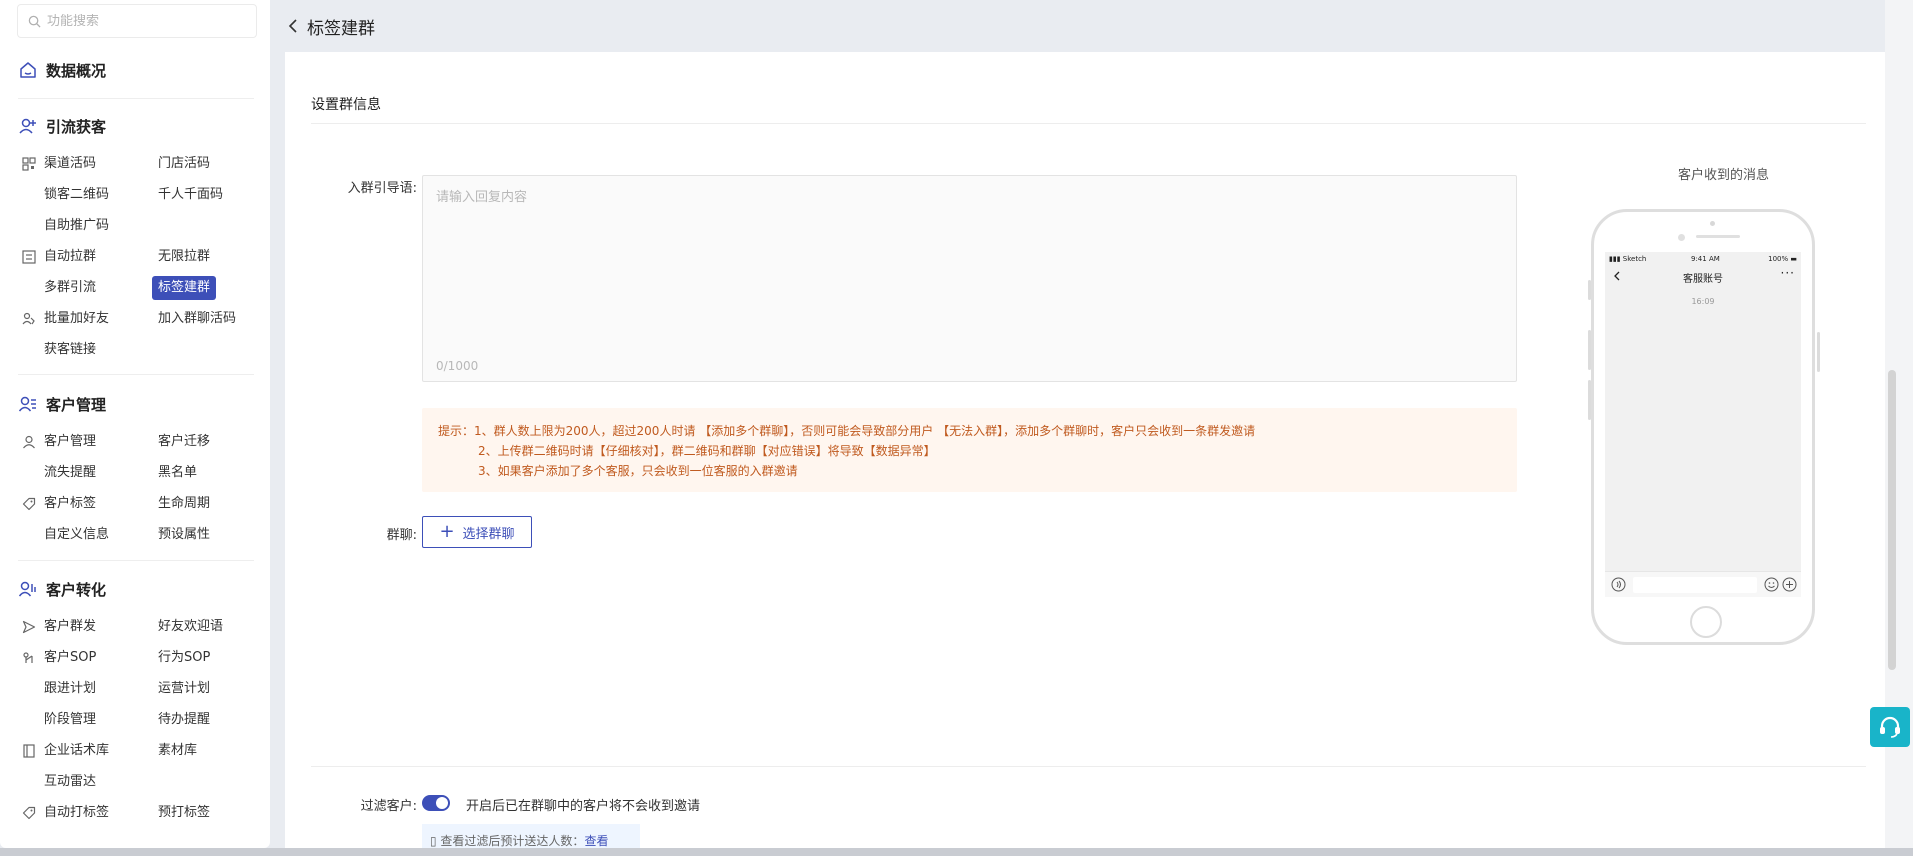 This screenshot has height=856, width=1913. Describe the element at coordinates (184, 813) in the screenshot. I see `sidebar-item-pre-tag: 预打标签` at that location.